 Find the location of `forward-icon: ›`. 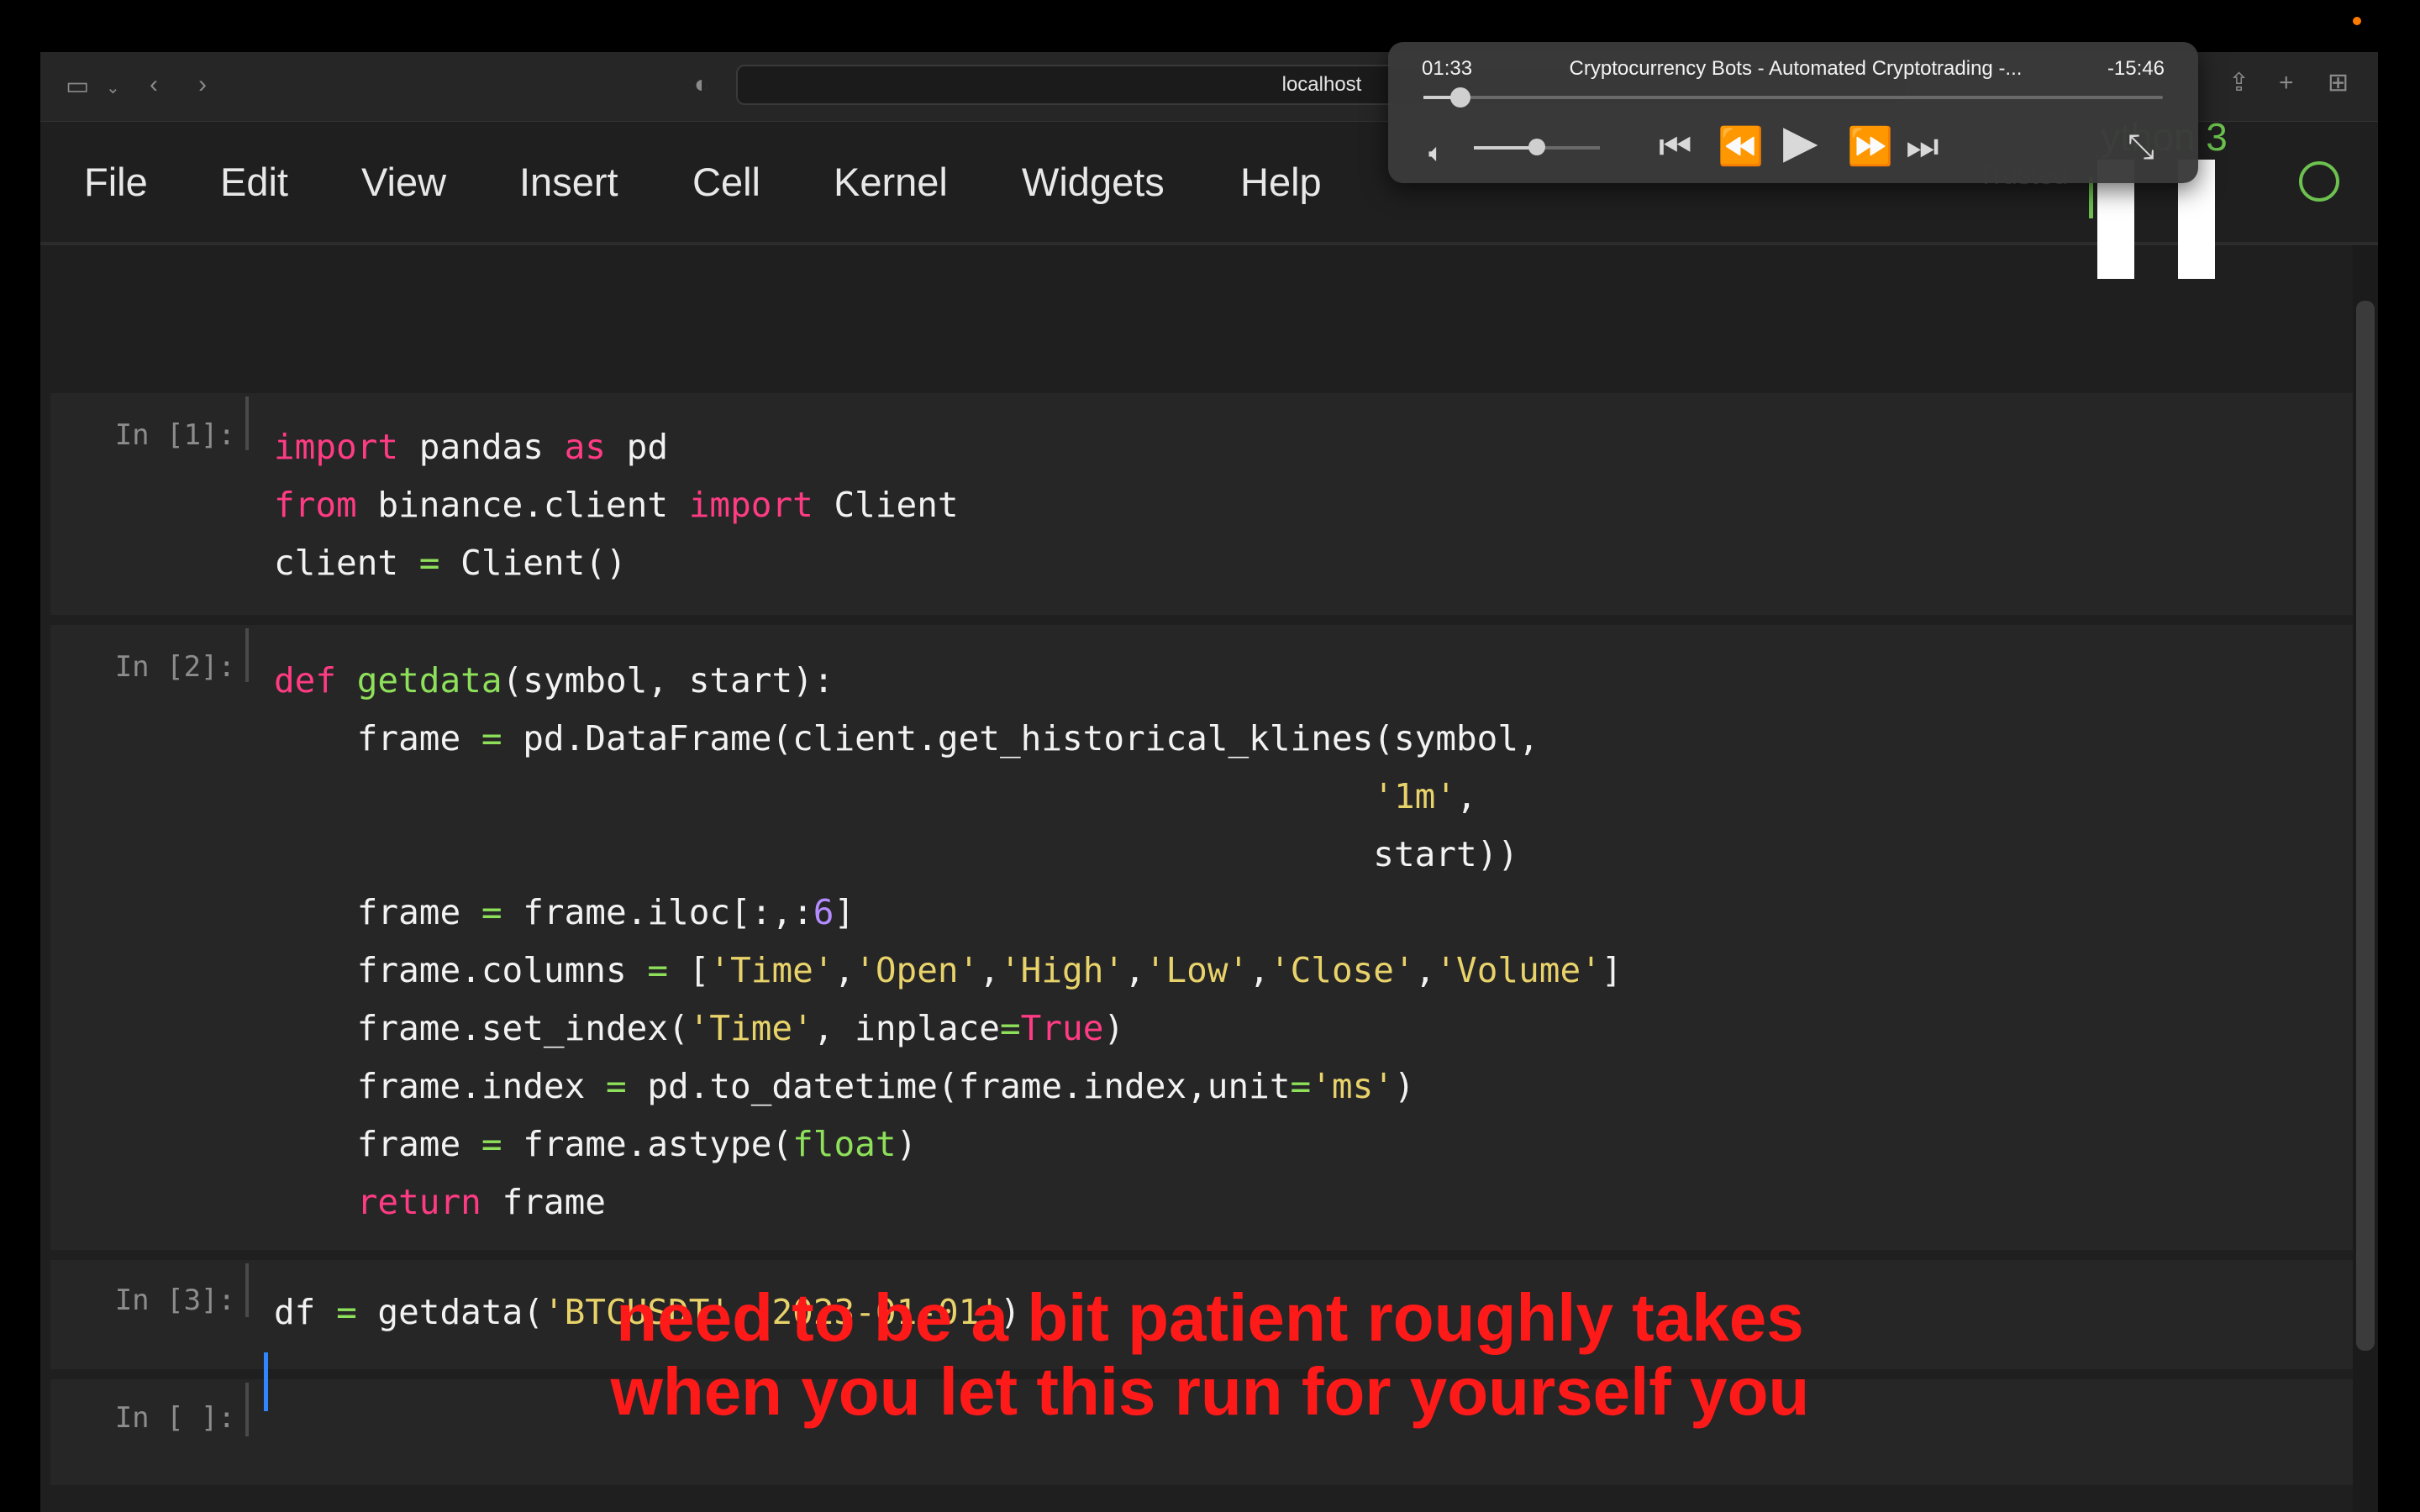

forward-icon: › is located at coordinates (202, 84).